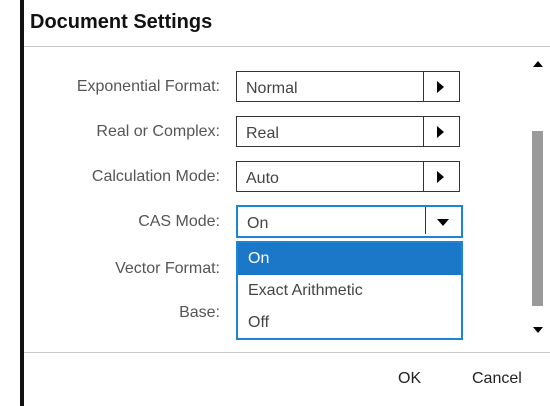 The height and width of the screenshot is (406, 550). Describe the element at coordinates (258, 223) in the screenshot. I see `cas-mode-value: On` at that location.